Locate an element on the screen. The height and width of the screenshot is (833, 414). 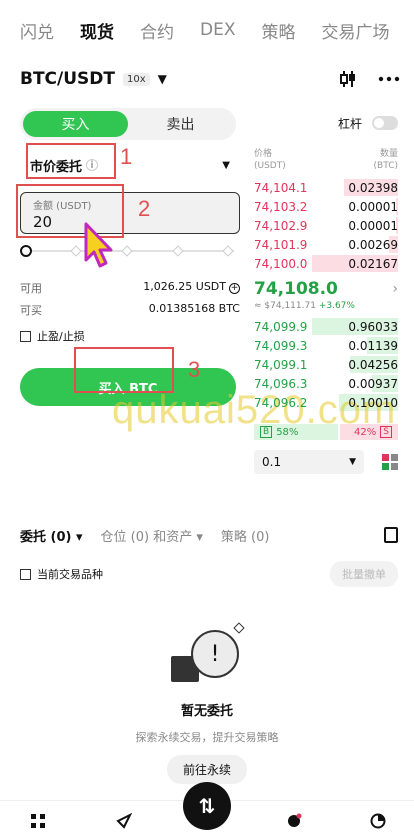
bid-row: 74,096.3 0.00937 is located at coordinates (326, 383).